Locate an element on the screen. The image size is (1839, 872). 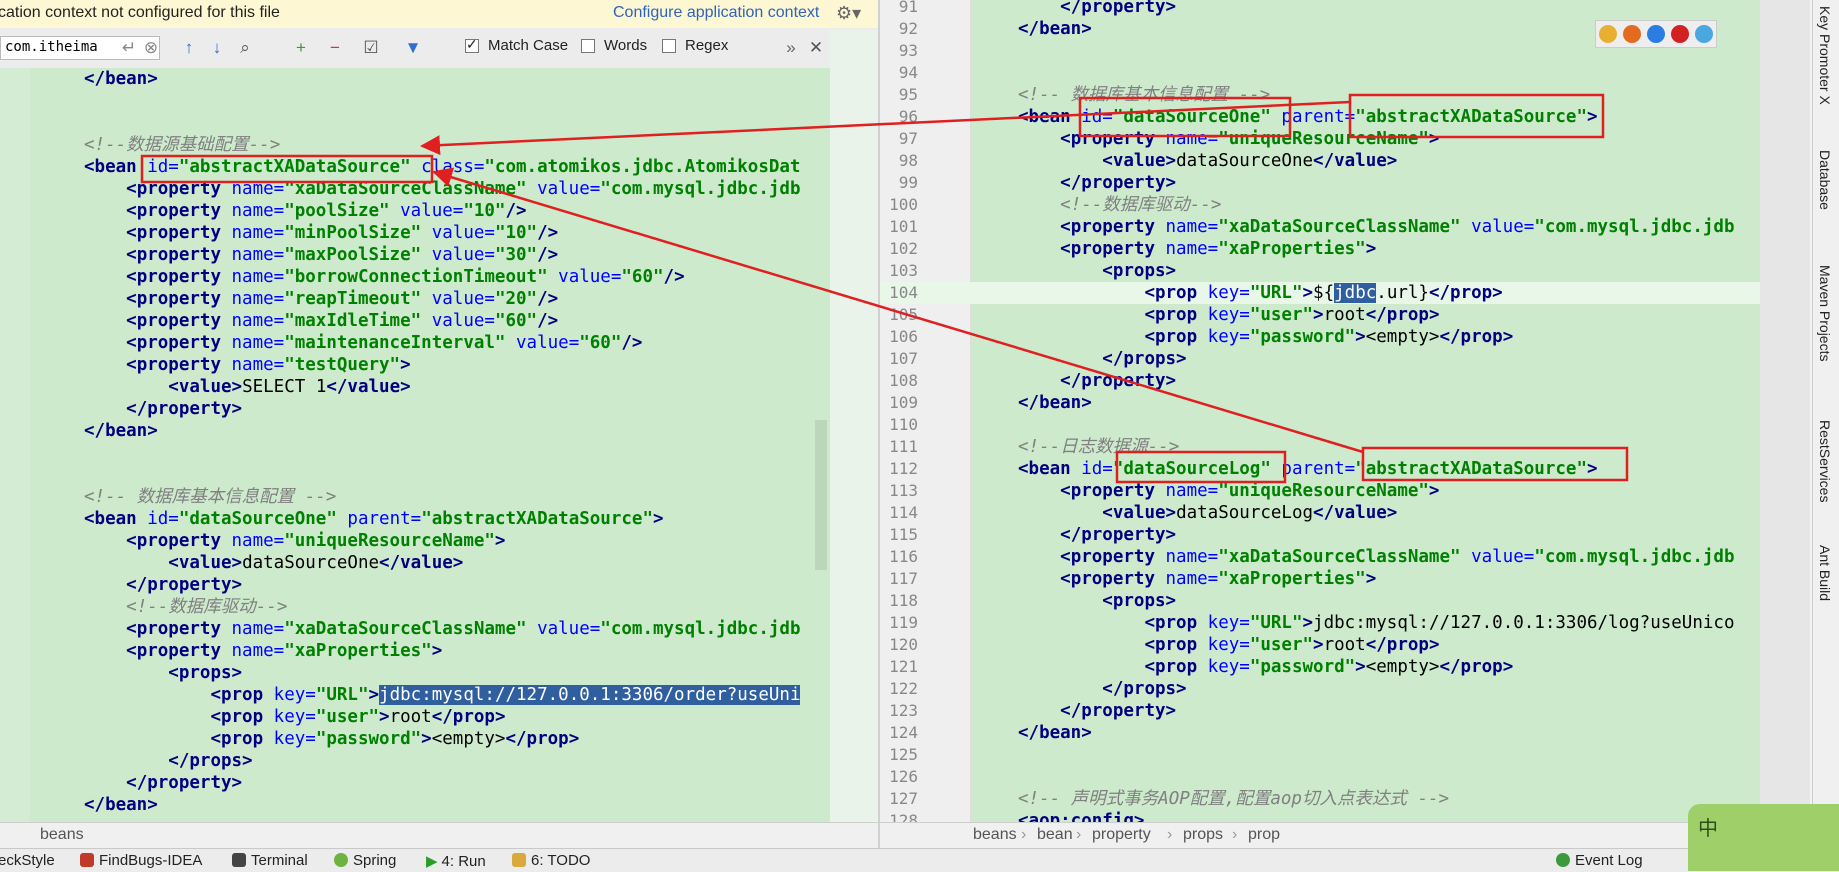
code-line: </bean> is located at coordinates (1055, 733).